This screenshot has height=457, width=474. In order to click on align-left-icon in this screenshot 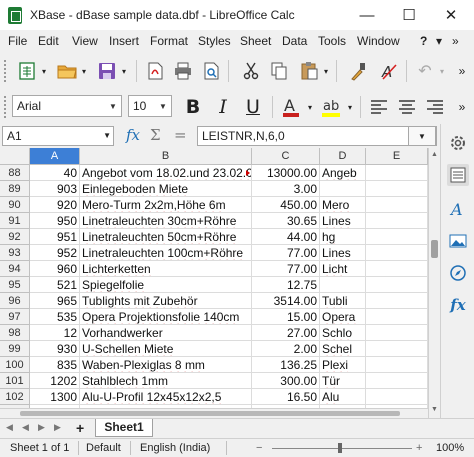, I will do `click(379, 107)`.